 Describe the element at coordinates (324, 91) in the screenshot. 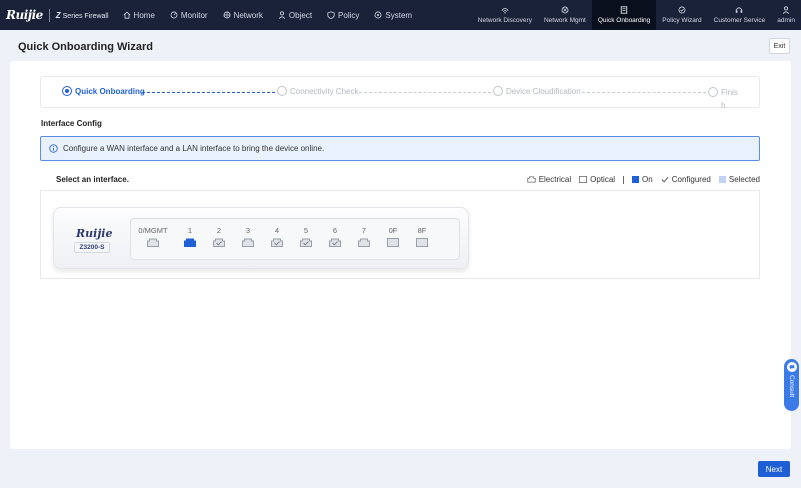

I see `step-connectivity-check-label: Connectivity Check` at that location.